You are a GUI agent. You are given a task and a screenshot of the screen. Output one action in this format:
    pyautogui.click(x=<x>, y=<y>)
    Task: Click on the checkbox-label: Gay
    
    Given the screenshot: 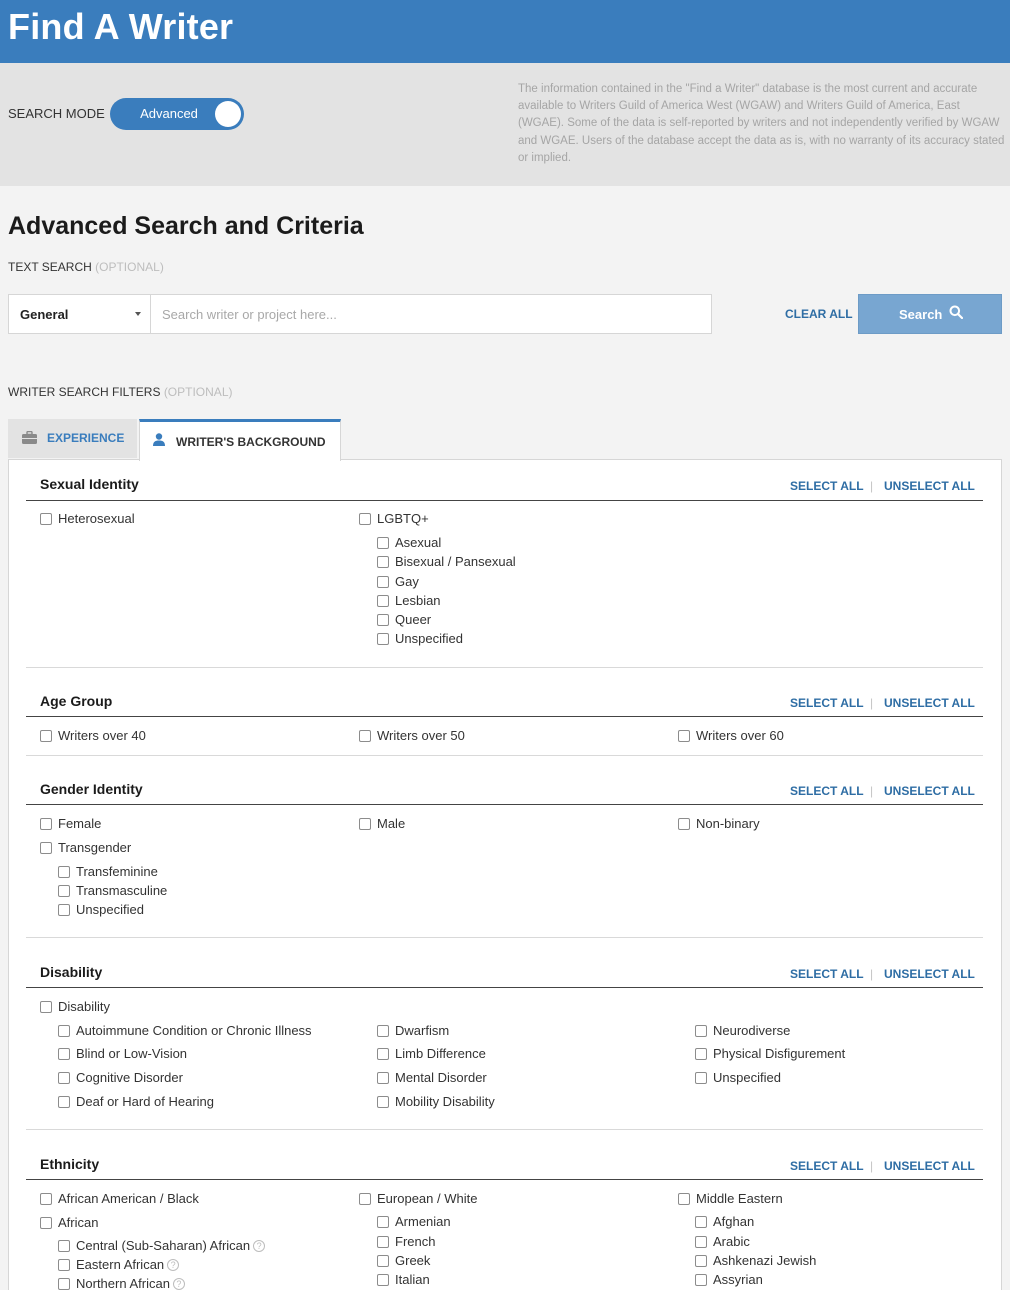 What is the action you would take?
    pyautogui.click(x=407, y=581)
    